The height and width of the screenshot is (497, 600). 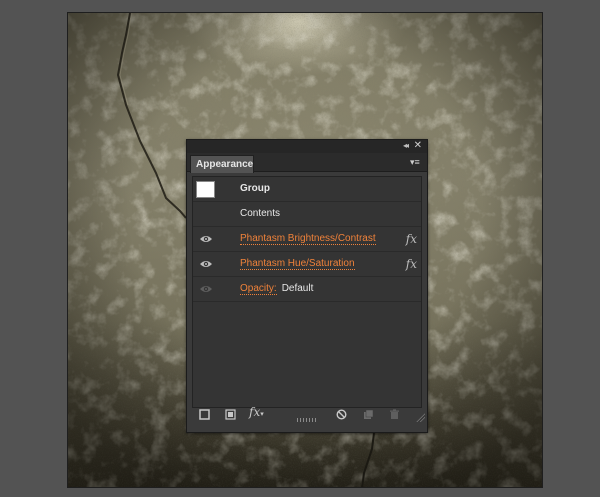 What do you see at coordinates (230, 414) in the screenshot?
I see `add-new-fill-icon` at bounding box center [230, 414].